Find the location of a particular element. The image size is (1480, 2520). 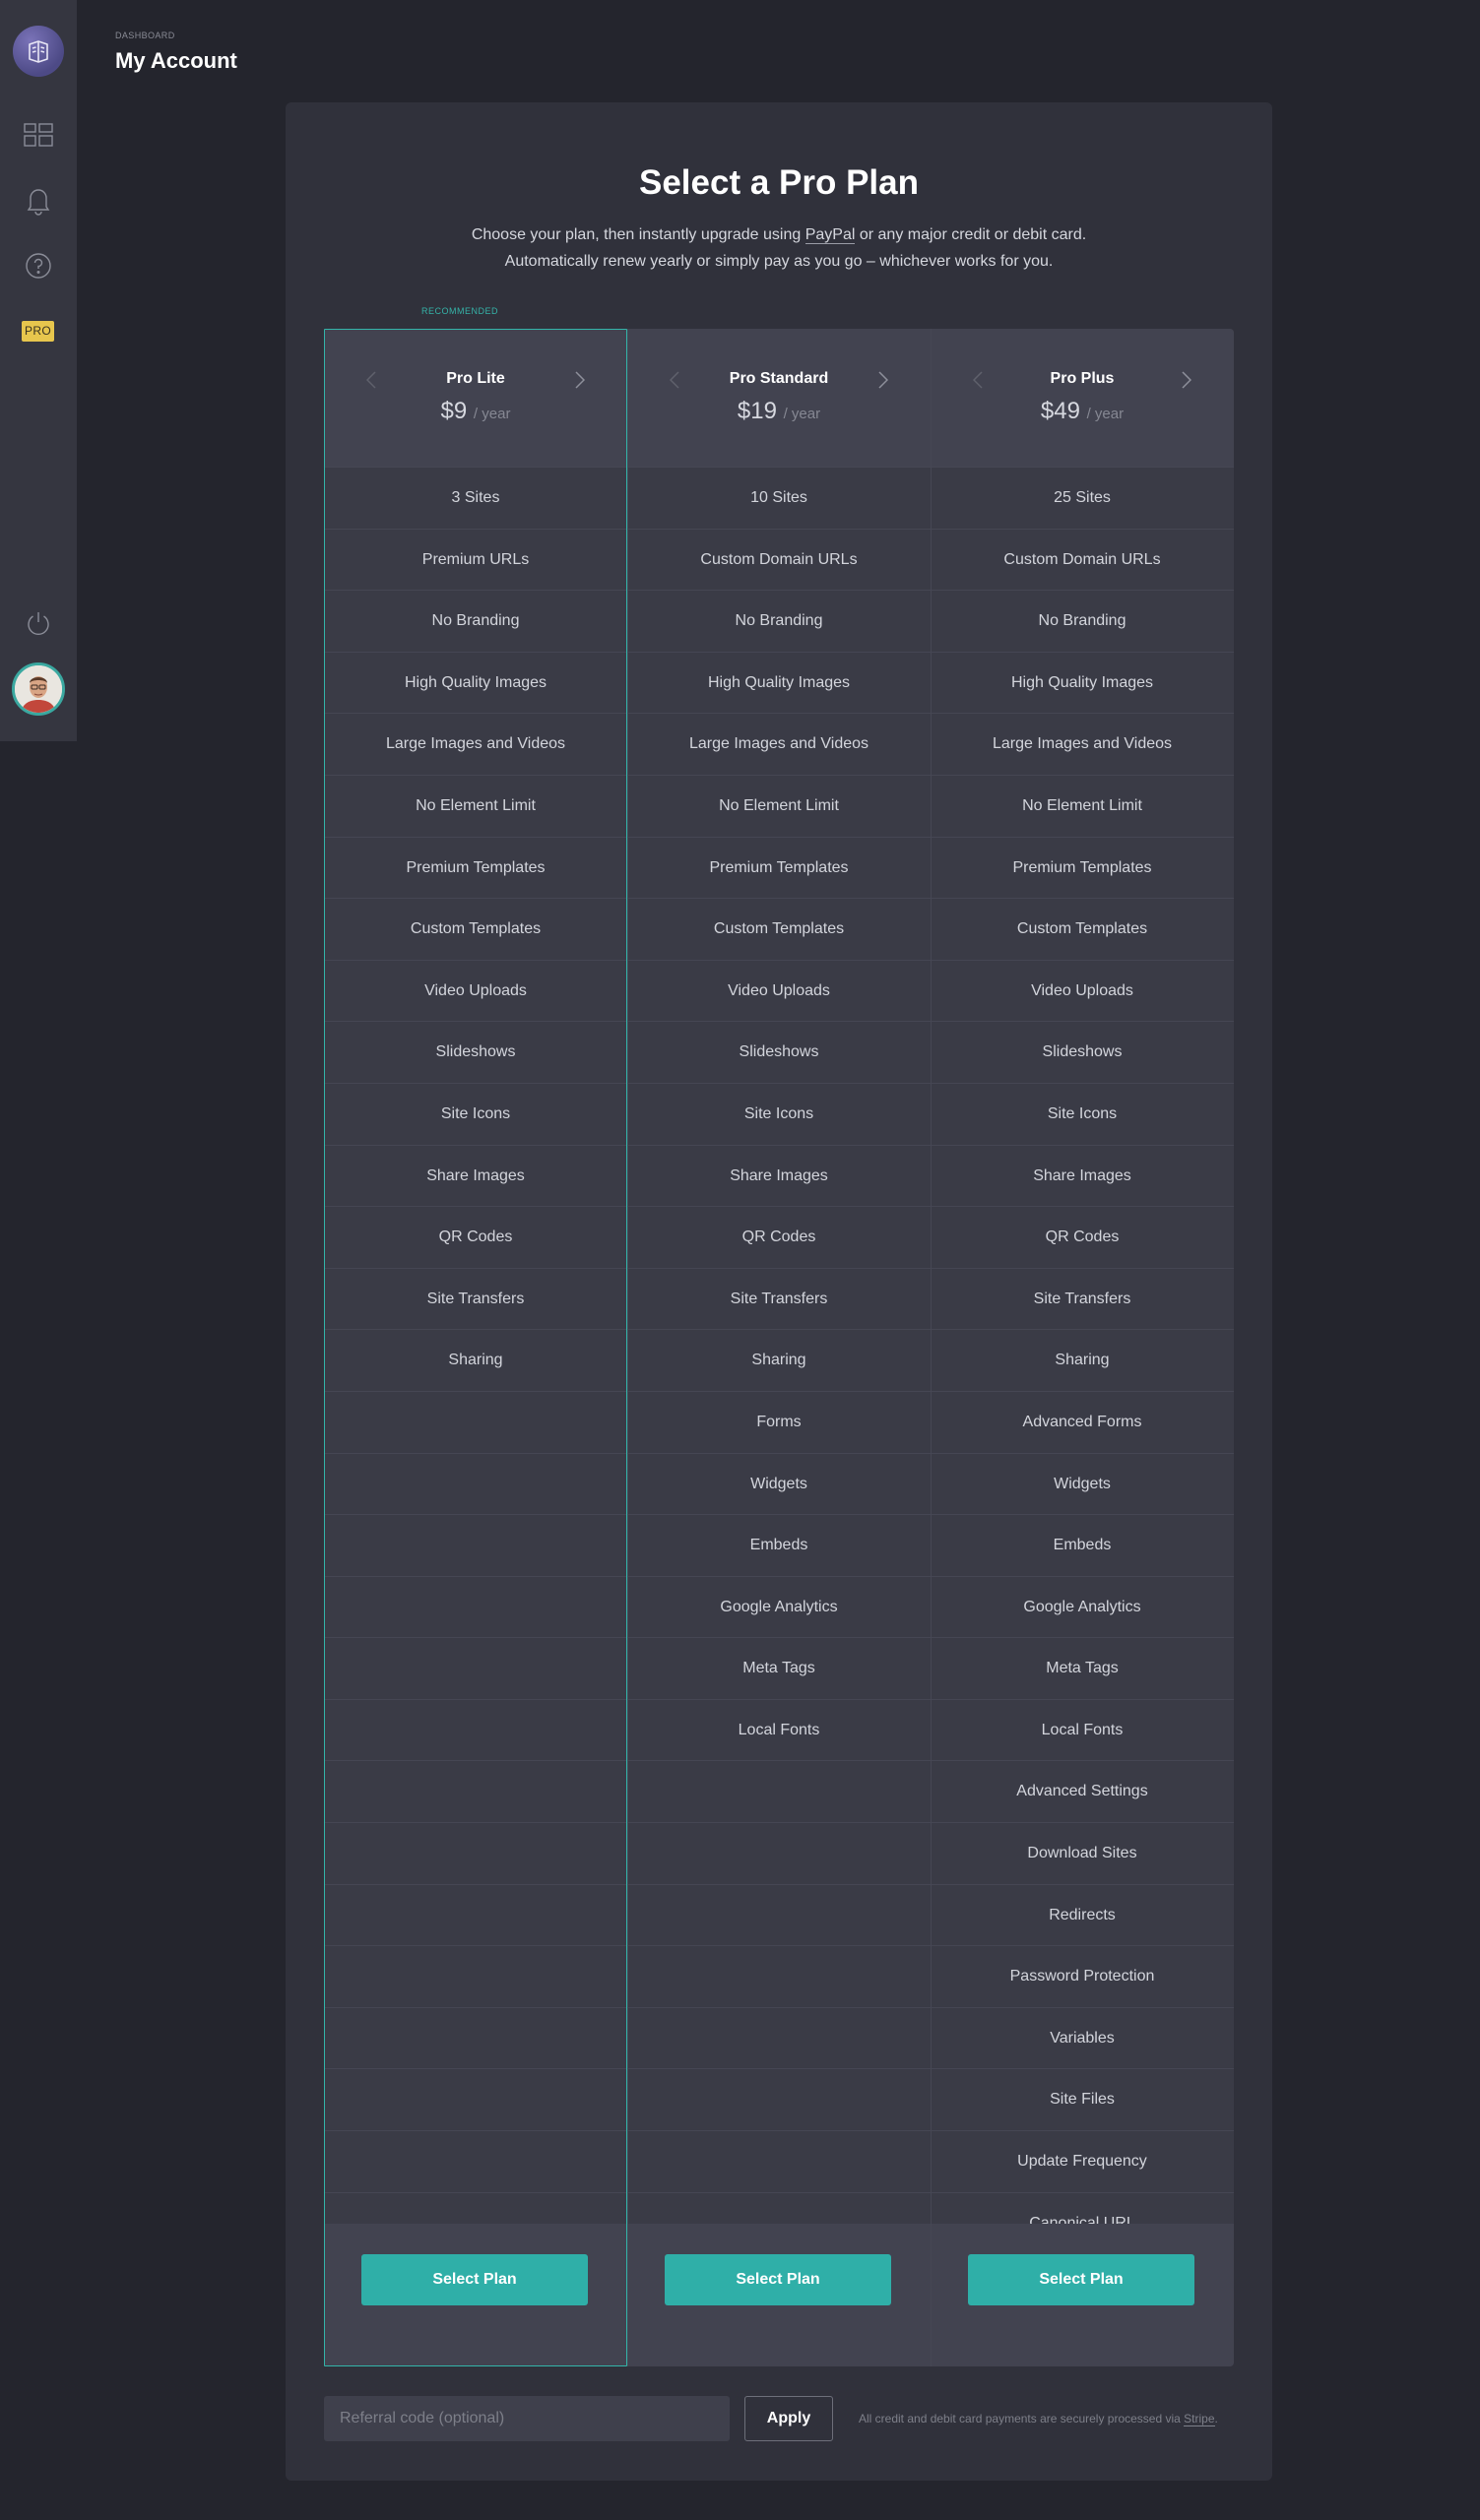

help-icon is located at coordinates (38, 265).